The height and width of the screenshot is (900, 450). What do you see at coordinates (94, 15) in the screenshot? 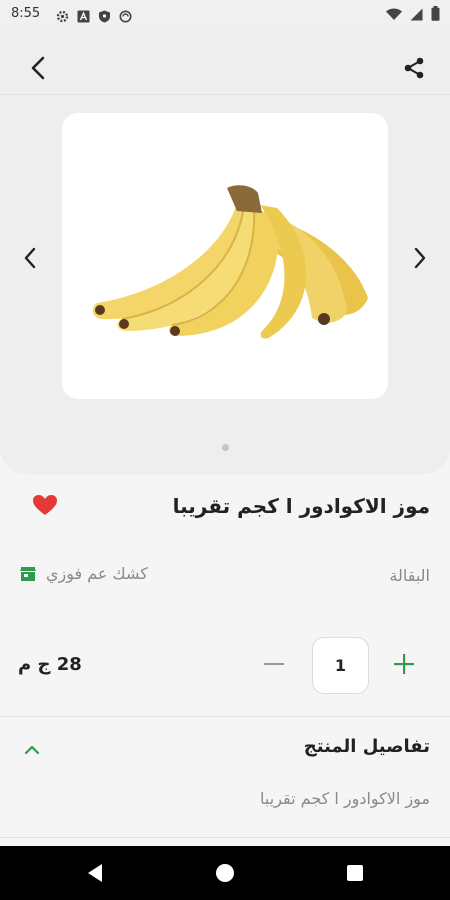
I see `status-icons-left` at bounding box center [94, 15].